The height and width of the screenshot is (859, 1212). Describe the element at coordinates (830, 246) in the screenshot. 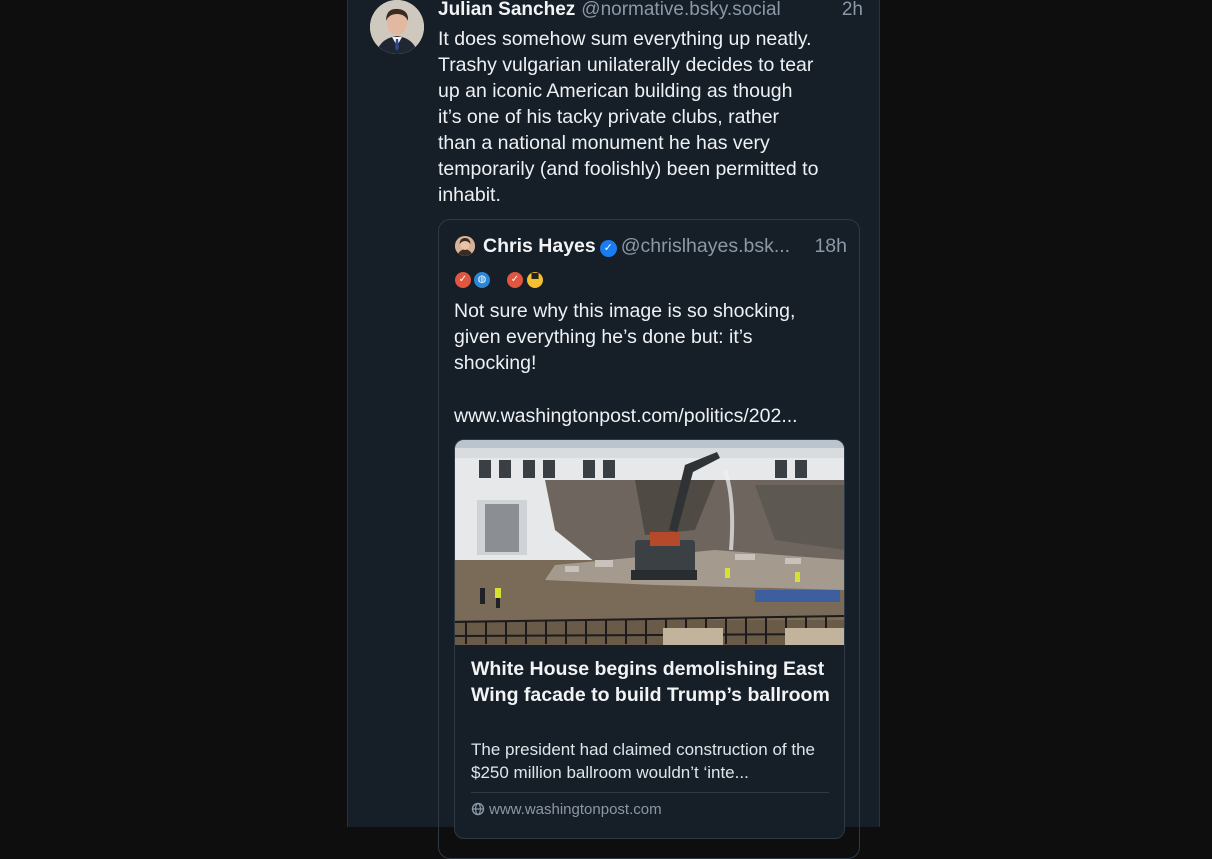

I see `quote-timestamp: 18h` at that location.